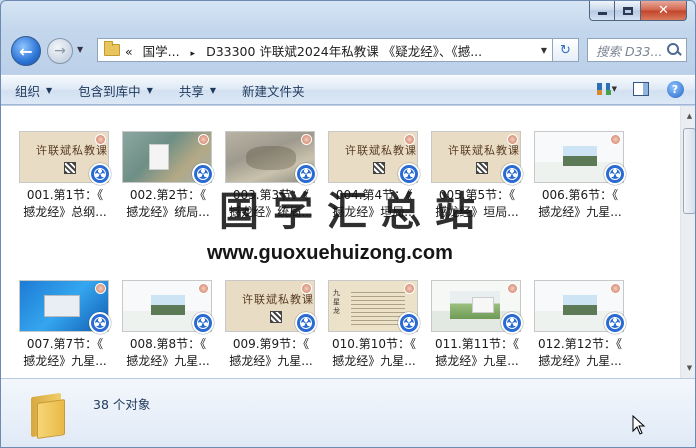  I want to click on maximize-button, so click(628, 11).